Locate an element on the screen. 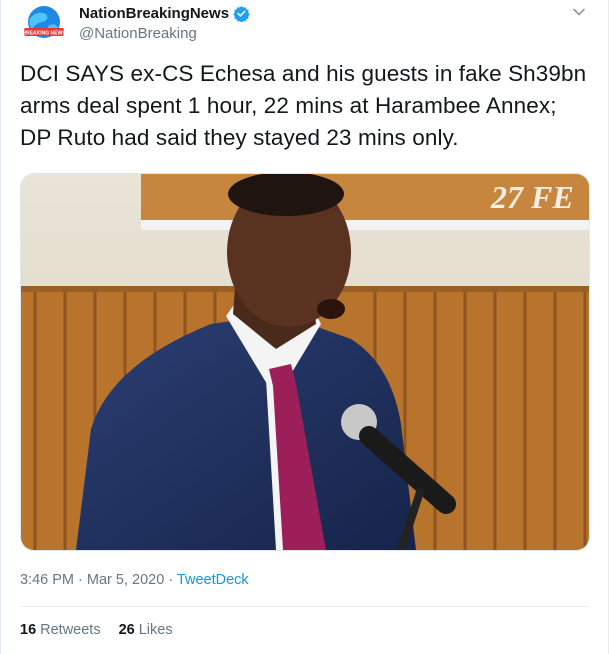  tweet-date: Mar 5, 2020 is located at coordinates (125, 580).